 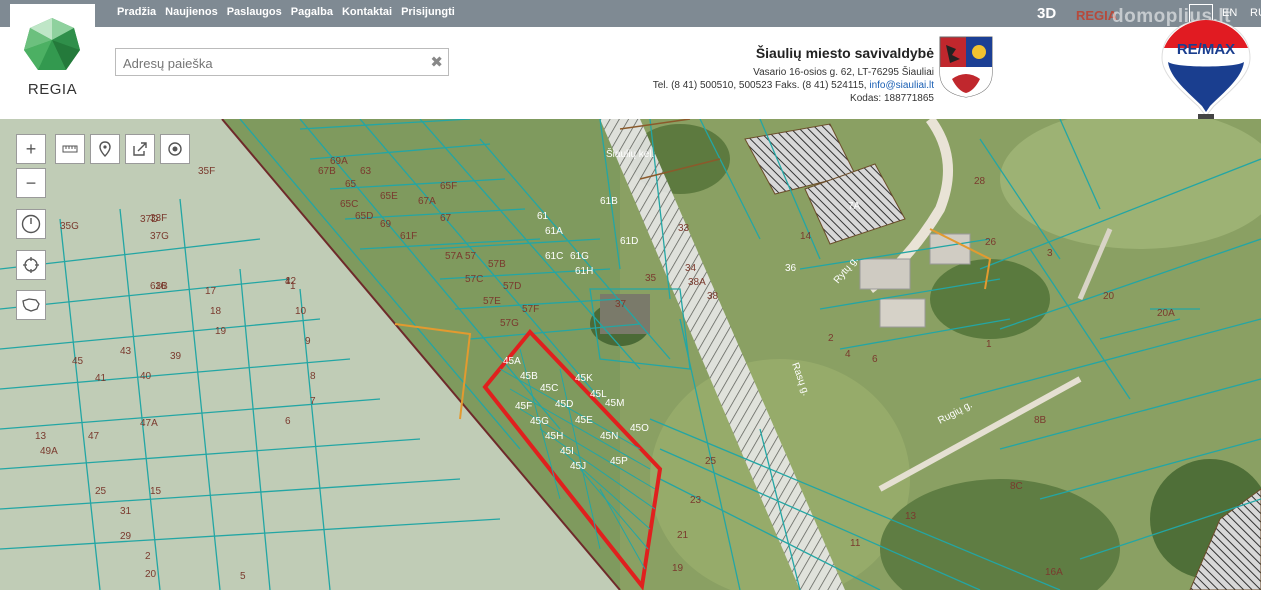 I want to click on history-button, so click(x=31, y=224).